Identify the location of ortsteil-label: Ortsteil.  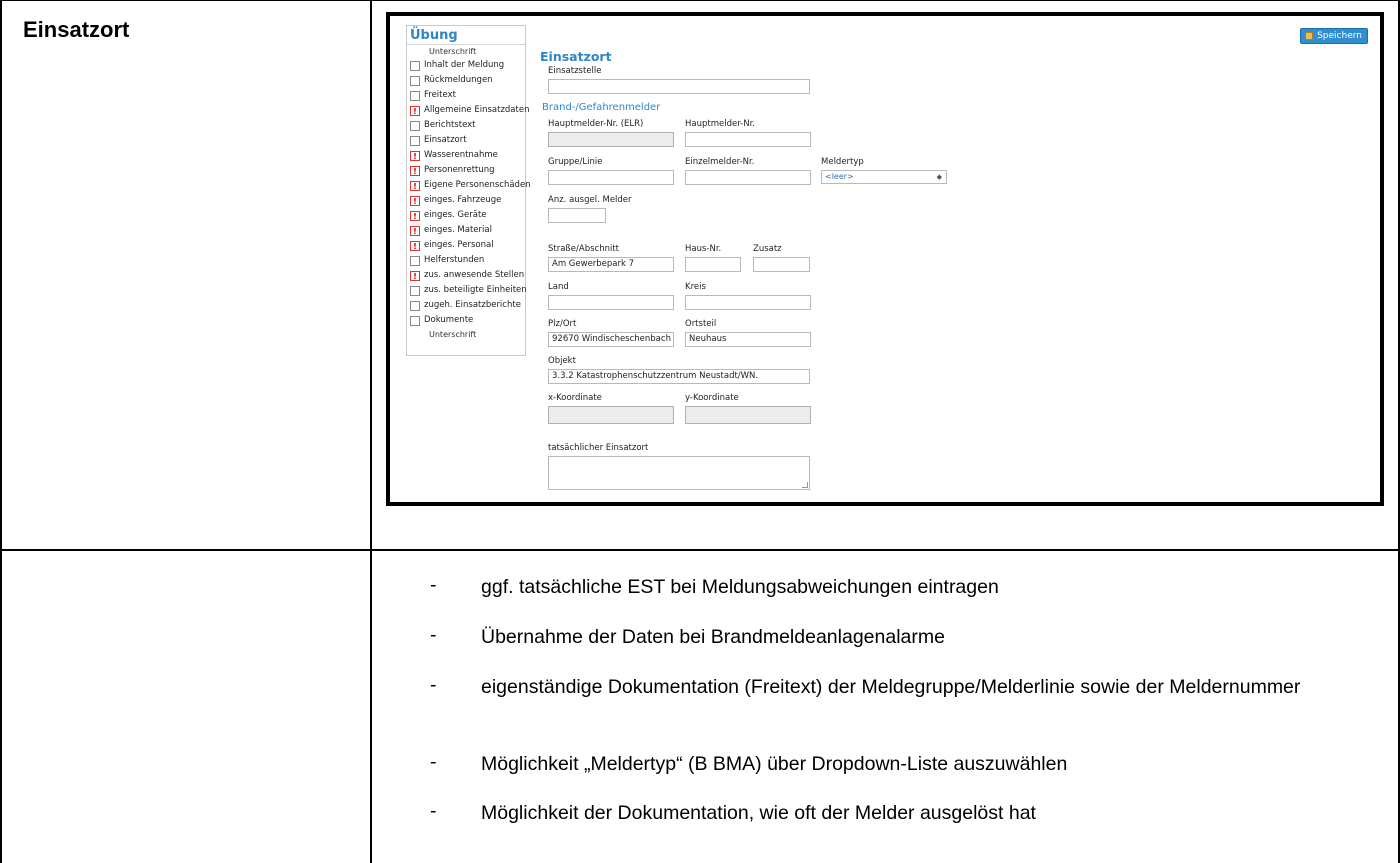
(701, 324).